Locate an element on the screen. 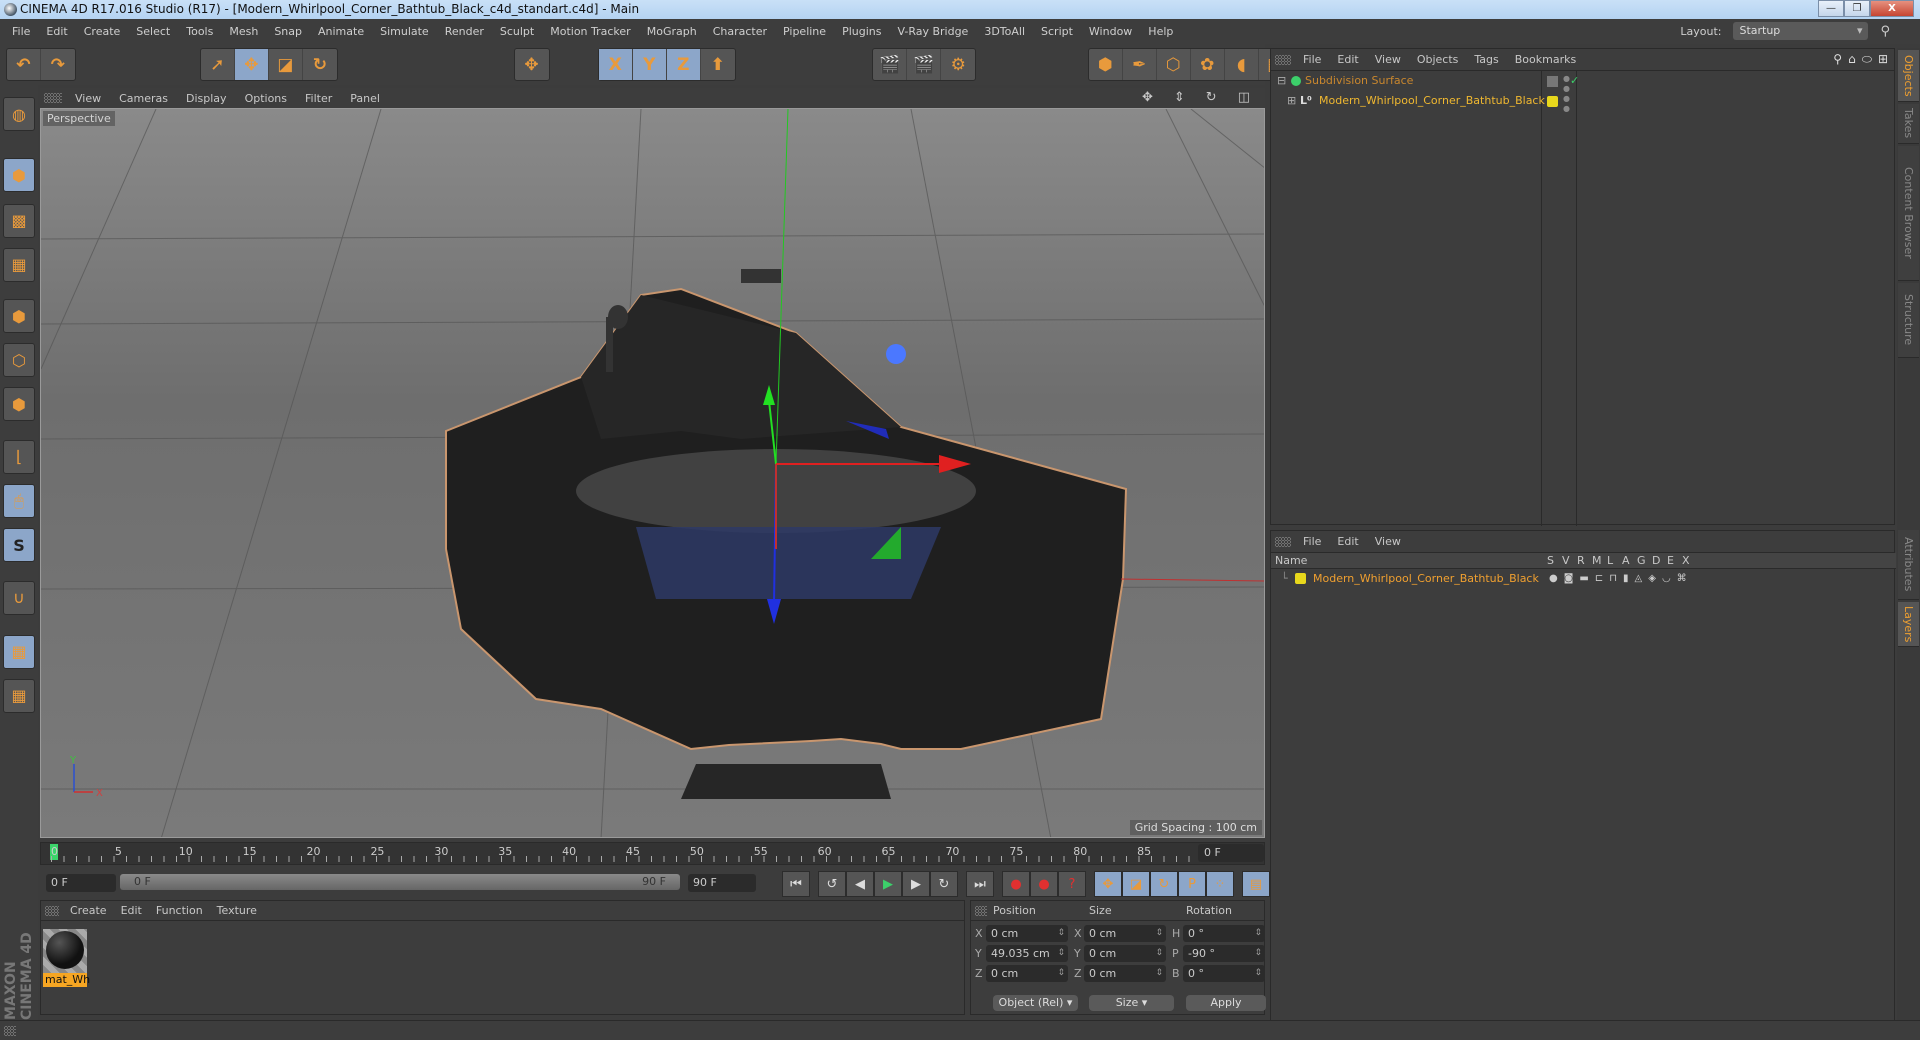  rot-p-field: -90 ° is located at coordinates (1224, 953).